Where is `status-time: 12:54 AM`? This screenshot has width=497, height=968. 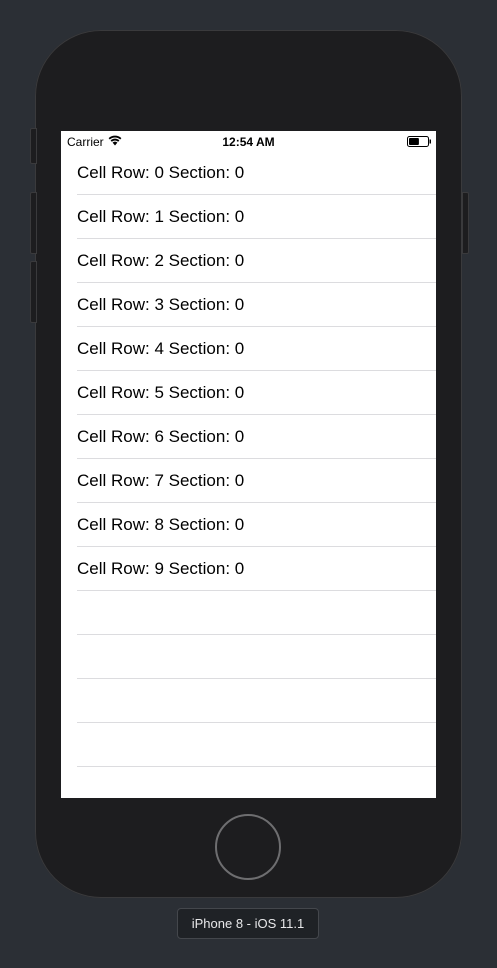
status-time: 12:54 AM is located at coordinates (248, 142).